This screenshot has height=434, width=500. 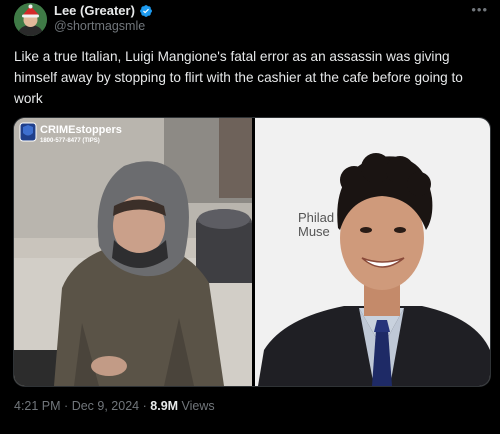 I want to click on views-label: Views, so click(x=198, y=406).